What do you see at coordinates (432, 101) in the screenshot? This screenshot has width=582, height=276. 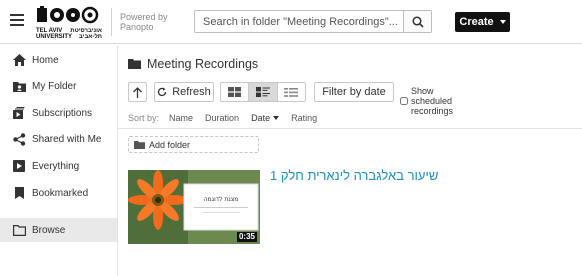 I see `show-scheduled-label: Show scheduled recordings` at bounding box center [432, 101].